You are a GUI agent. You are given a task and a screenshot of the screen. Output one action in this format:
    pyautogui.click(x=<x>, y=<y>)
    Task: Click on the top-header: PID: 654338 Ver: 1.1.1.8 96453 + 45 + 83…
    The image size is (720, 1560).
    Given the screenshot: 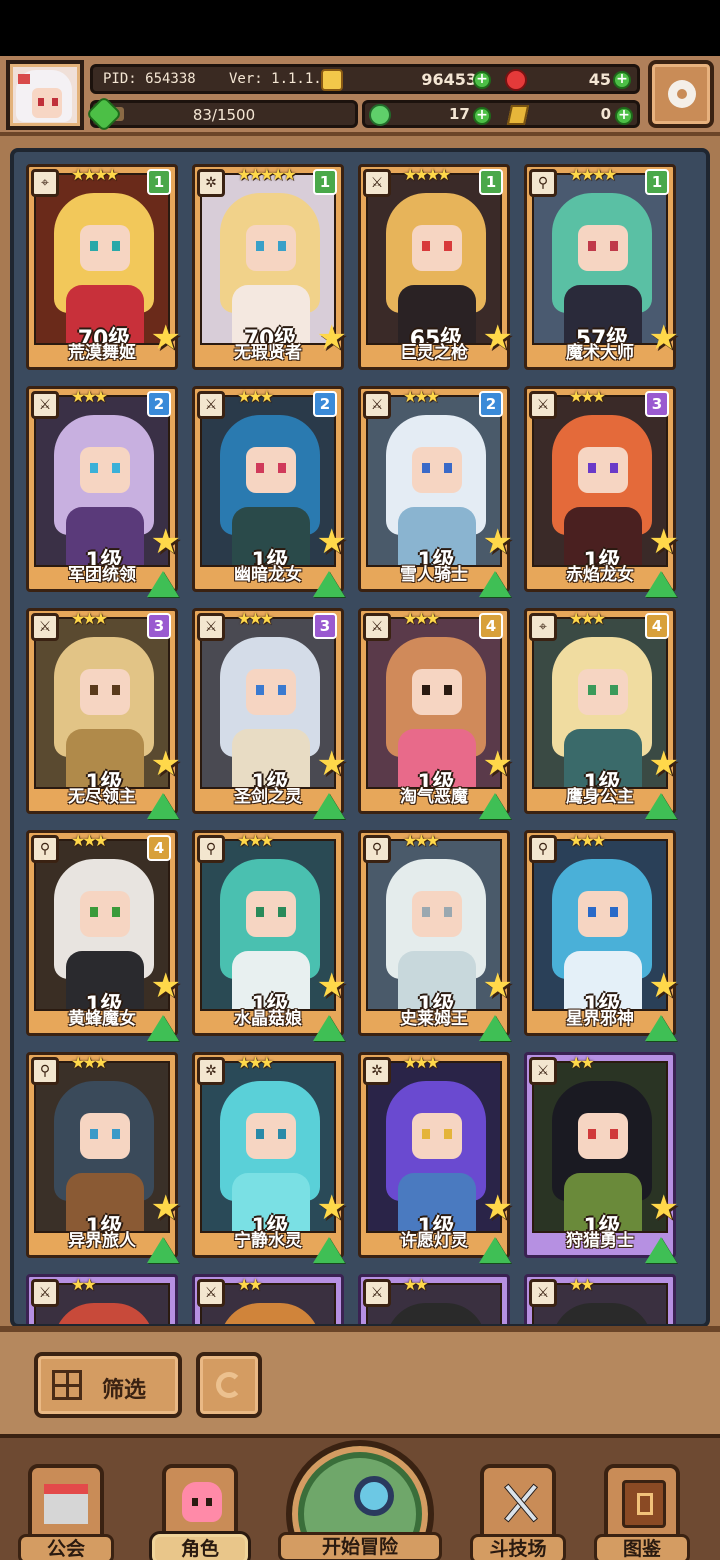 What is the action you would take?
    pyautogui.click(x=360, y=96)
    